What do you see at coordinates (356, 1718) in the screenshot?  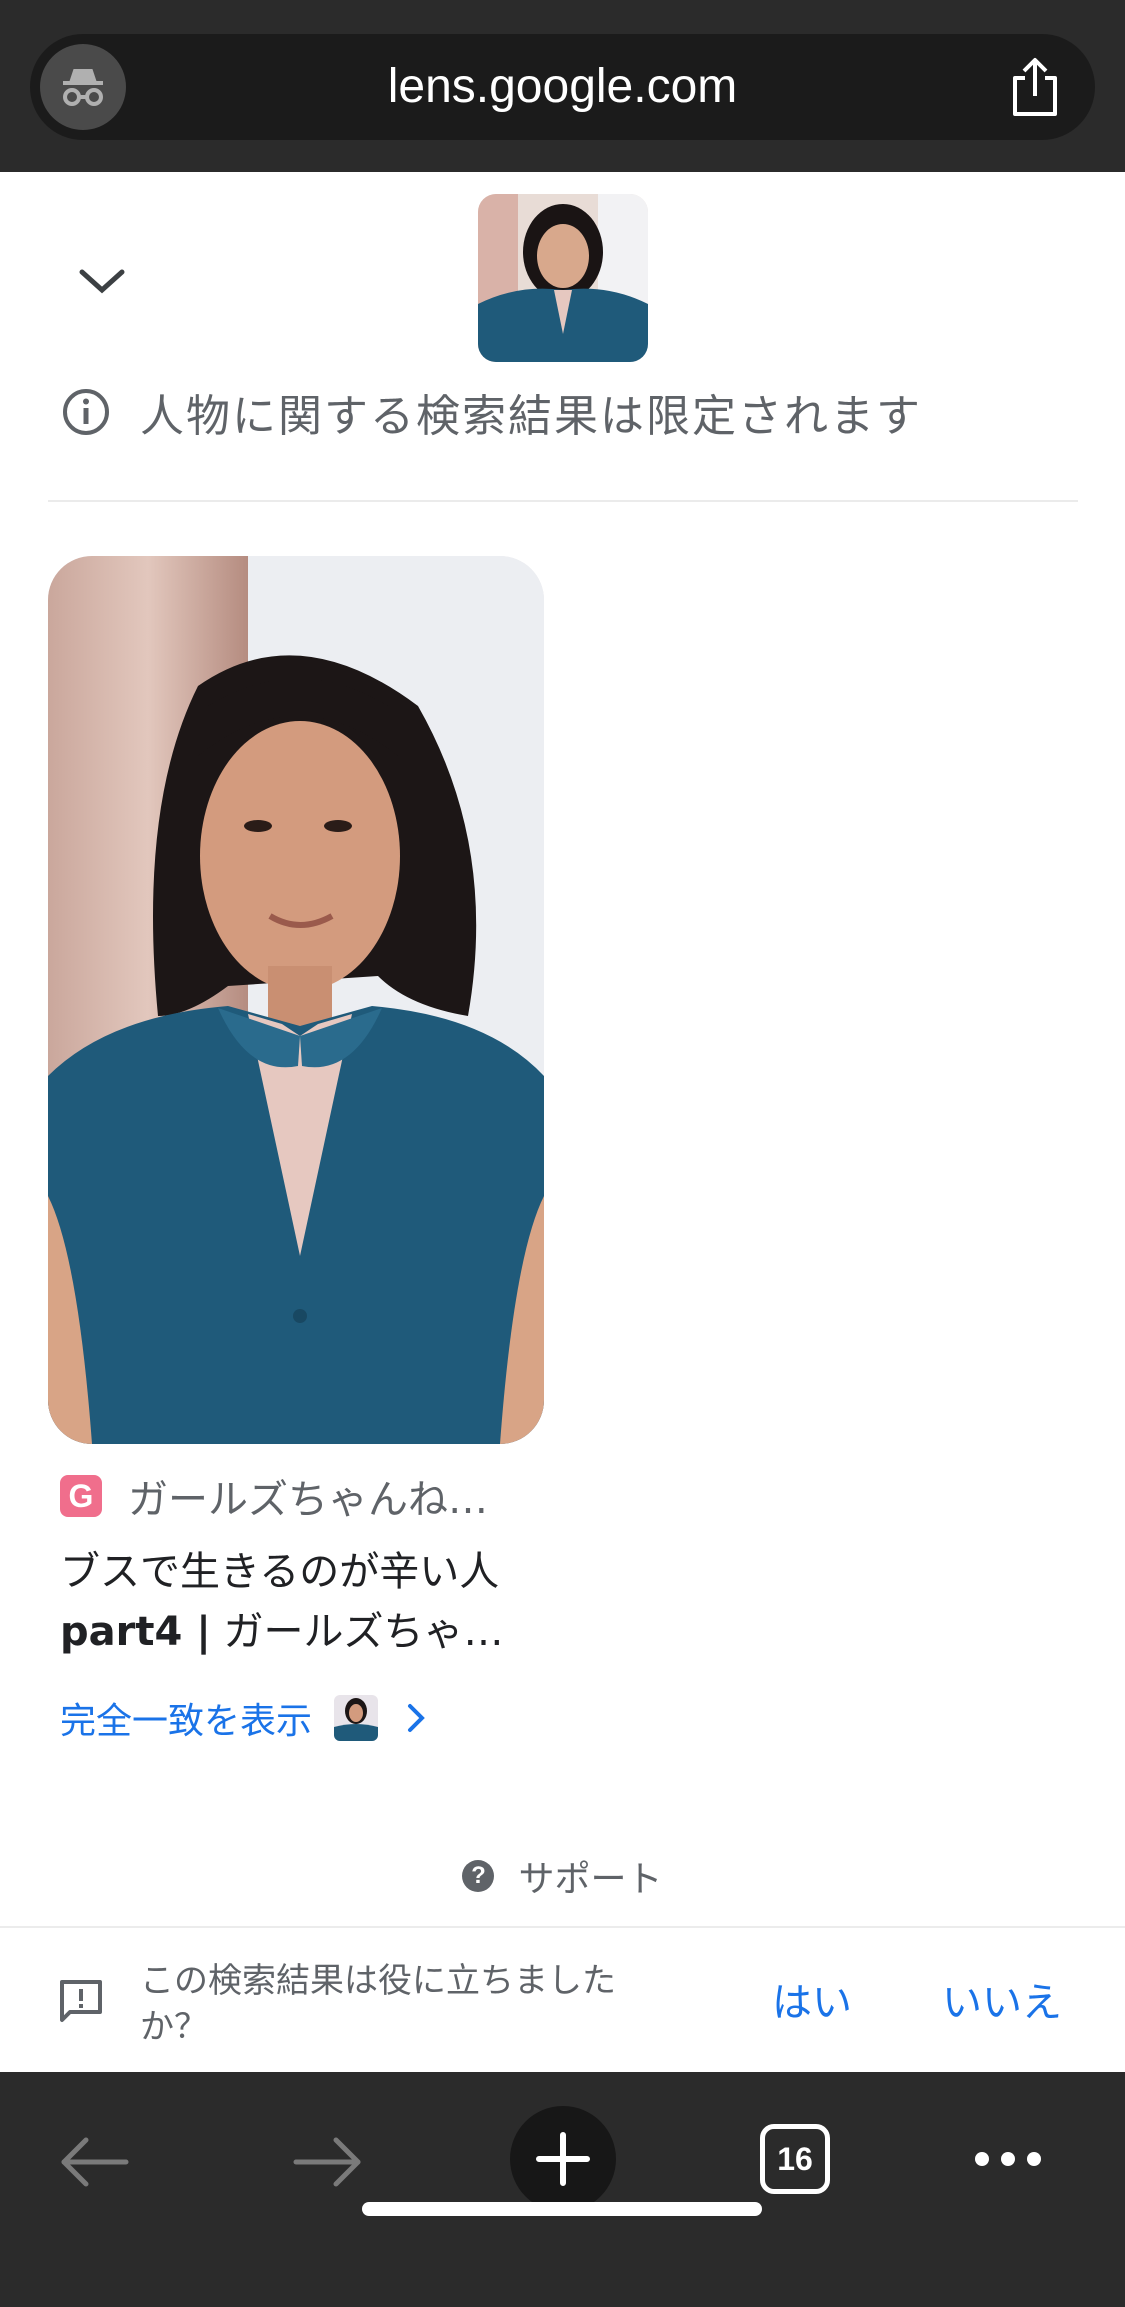 I see `exact-match-thumbnail` at bounding box center [356, 1718].